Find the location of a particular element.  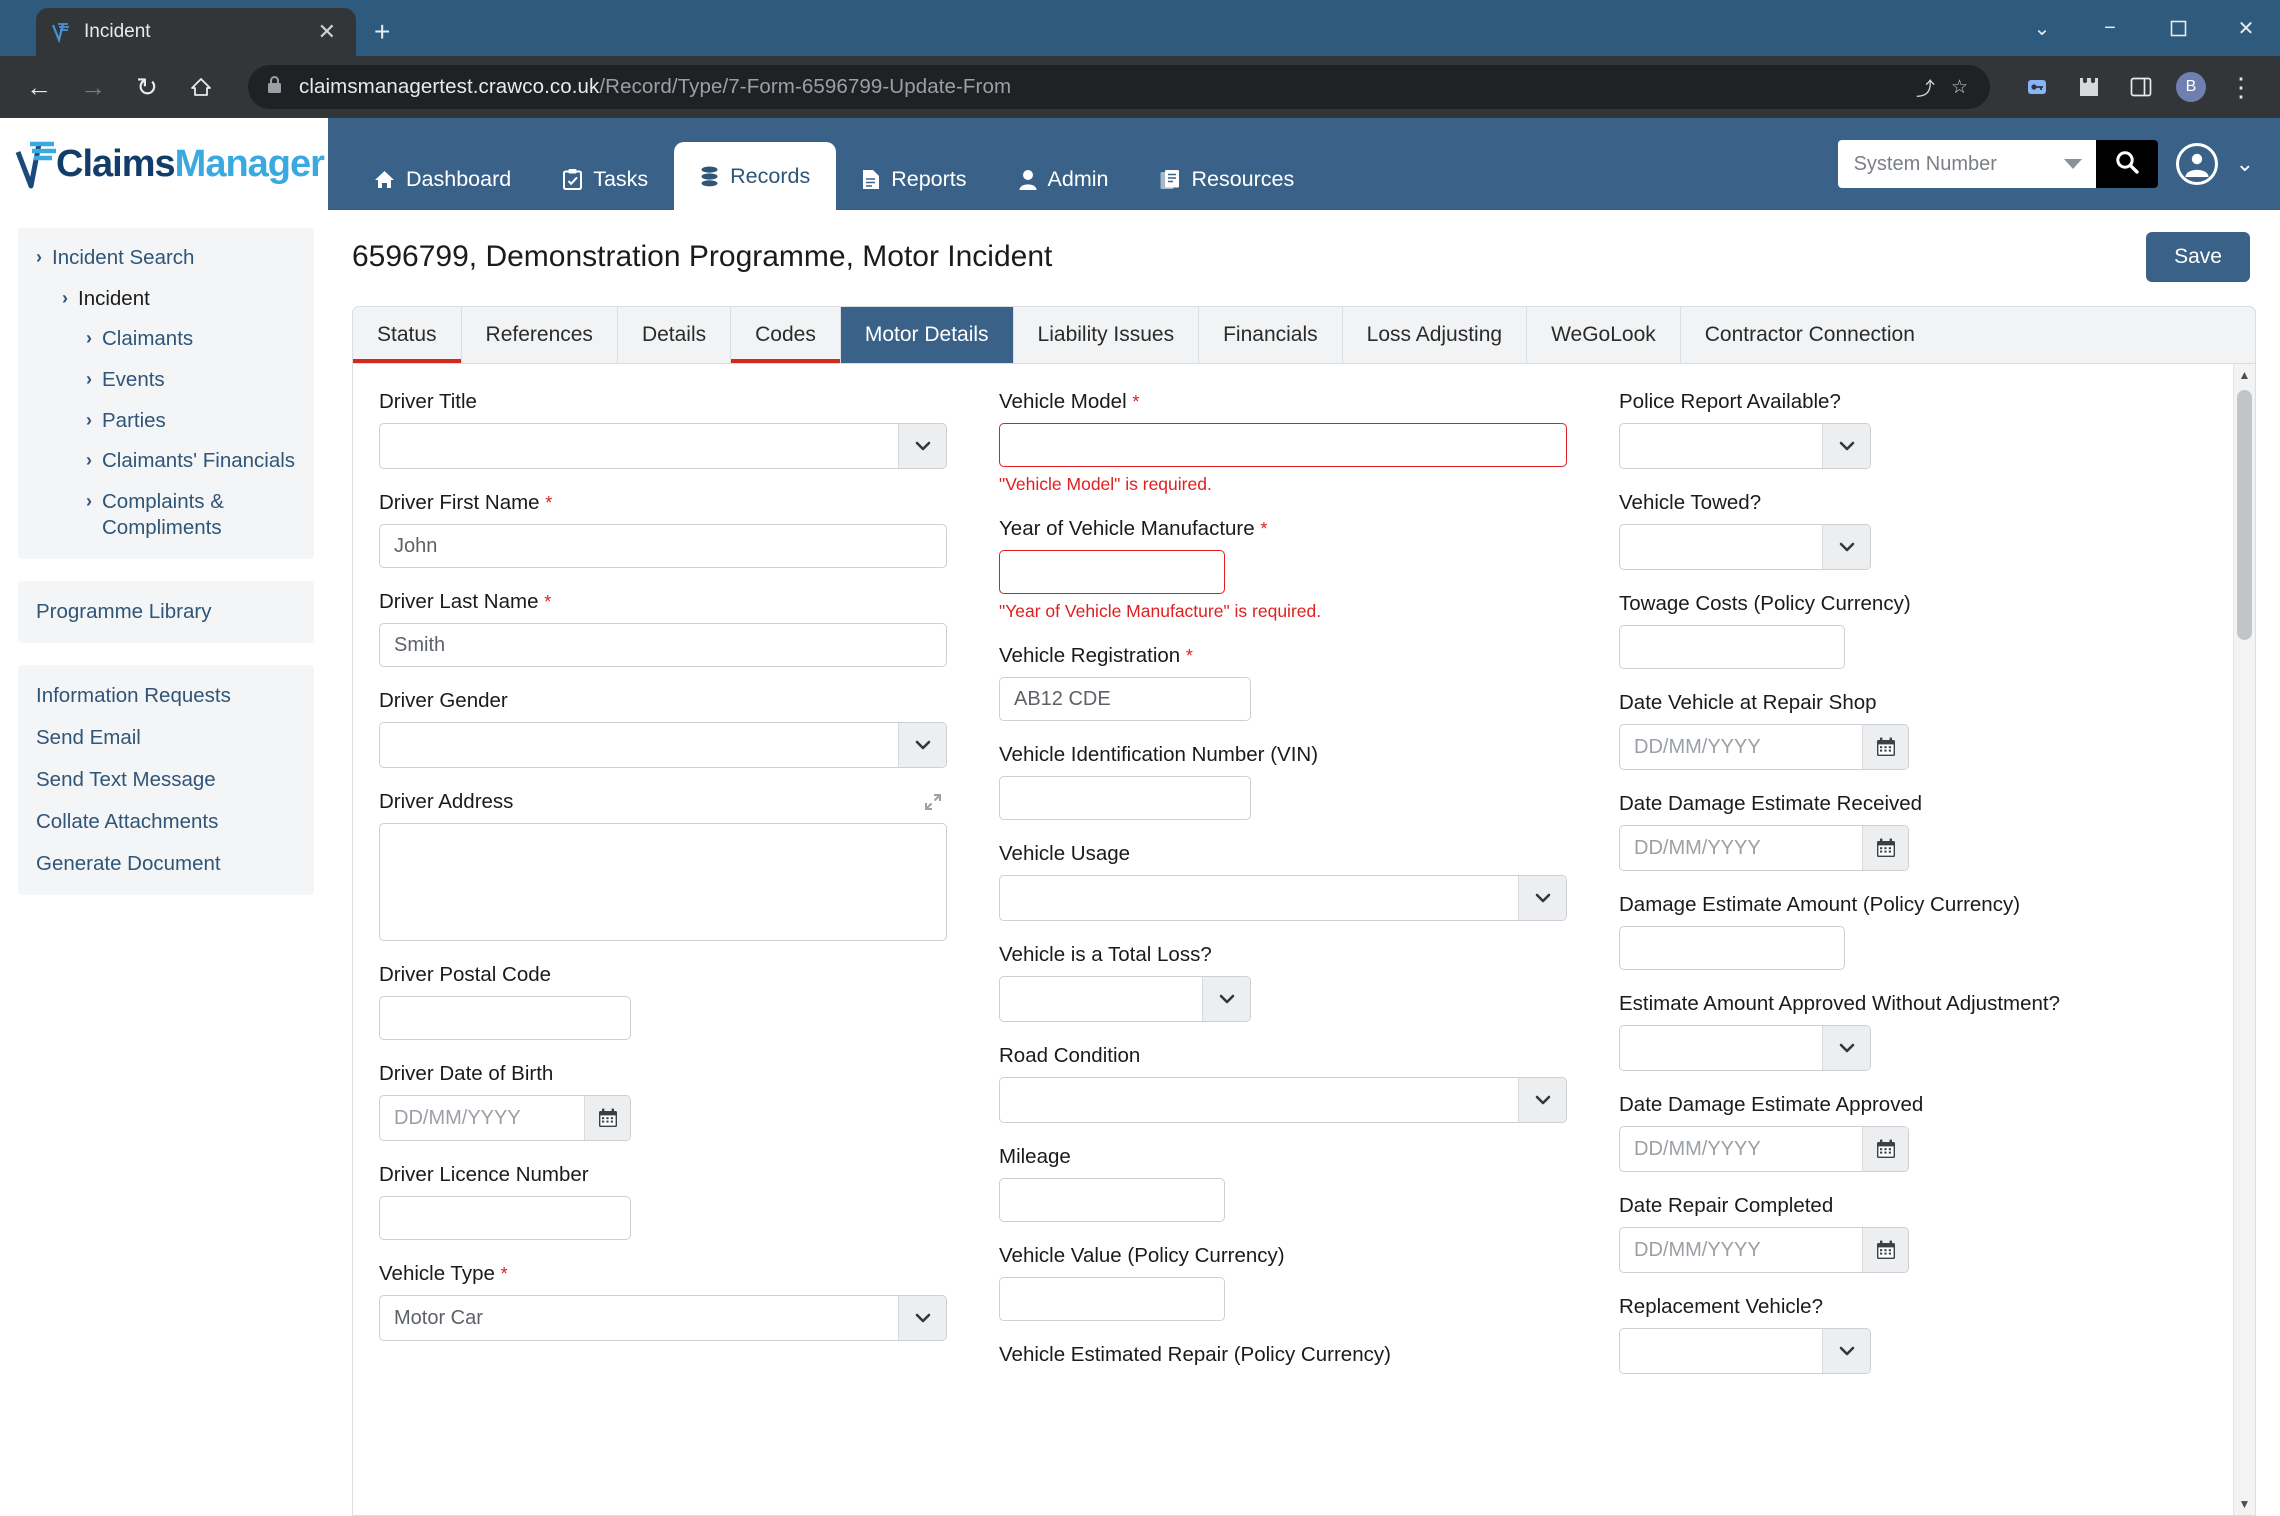

tab-motor-details: Motor Details is located at coordinates (927, 335).